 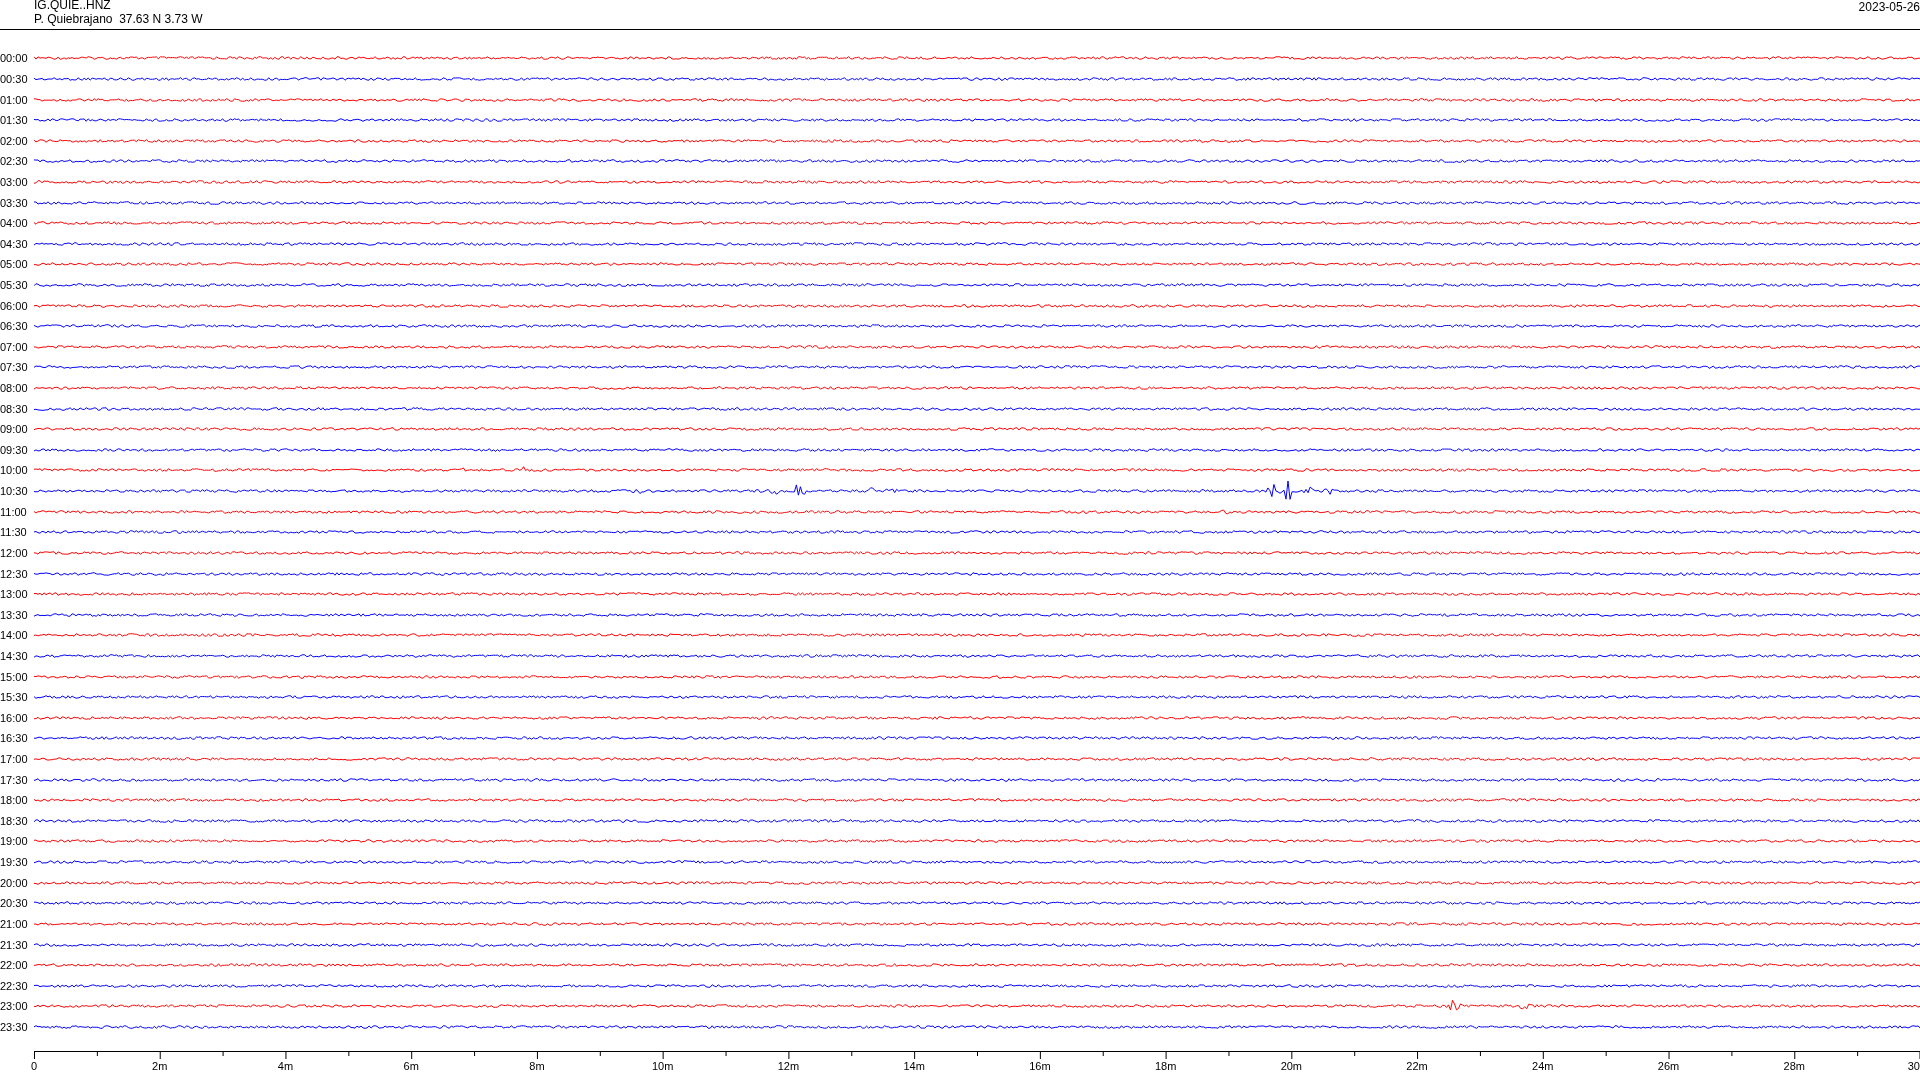 What do you see at coordinates (14, 779) in the screenshot?
I see `time-label: 17:30` at bounding box center [14, 779].